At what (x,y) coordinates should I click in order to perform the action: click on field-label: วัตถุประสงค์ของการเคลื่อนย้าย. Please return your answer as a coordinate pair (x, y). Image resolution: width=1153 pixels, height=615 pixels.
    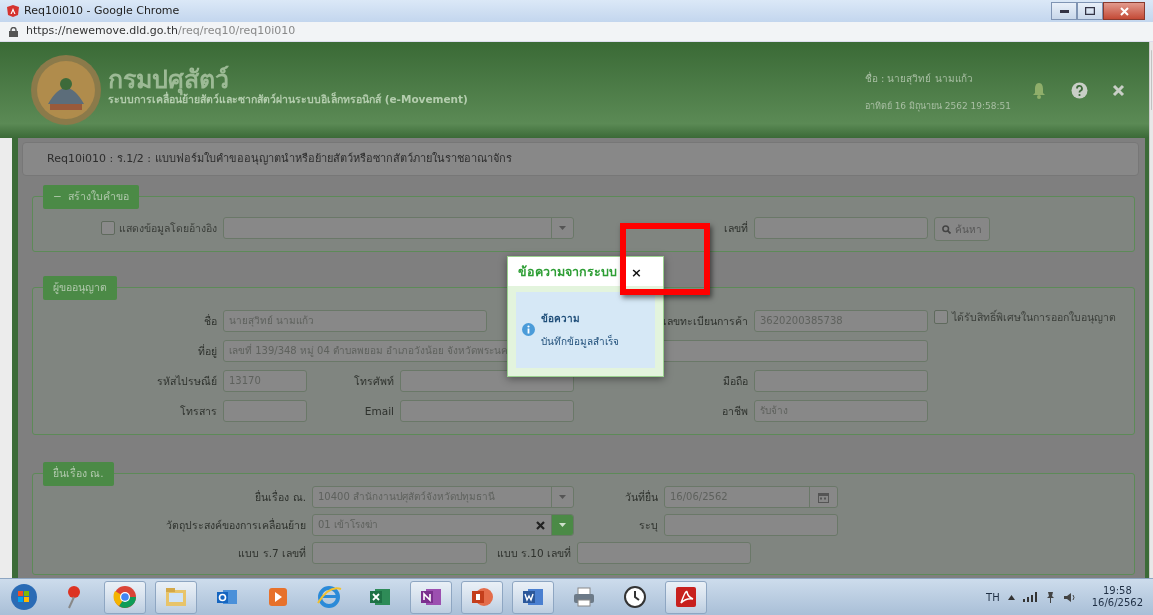
    Looking at the image, I should click on (235, 525).